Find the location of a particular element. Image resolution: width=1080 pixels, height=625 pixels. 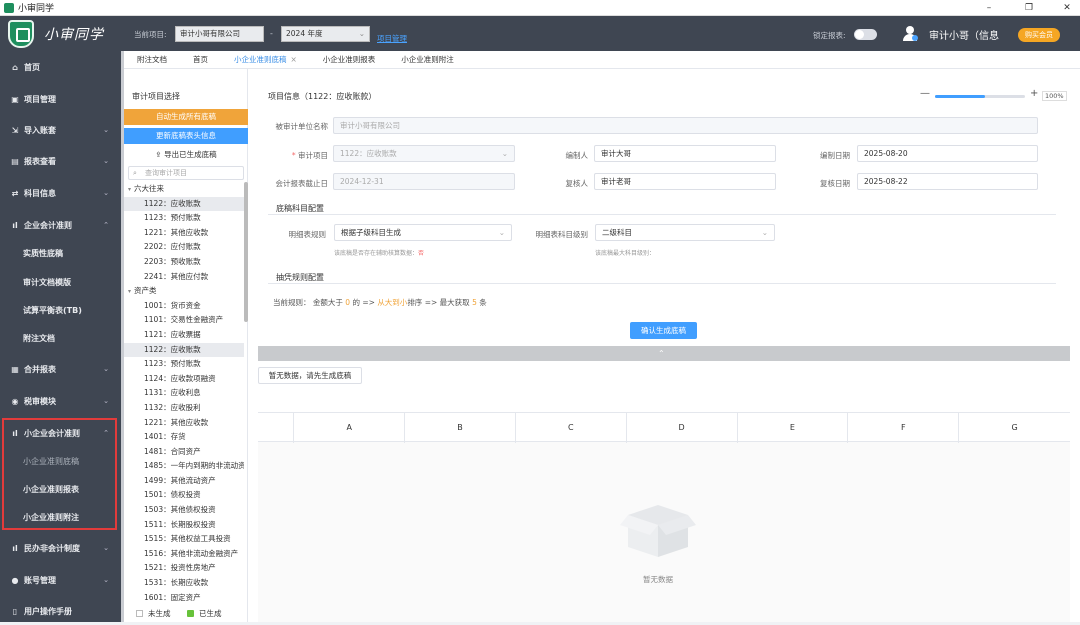

subject-level-select: 二级科目 ⌄ is located at coordinates (685, 232).